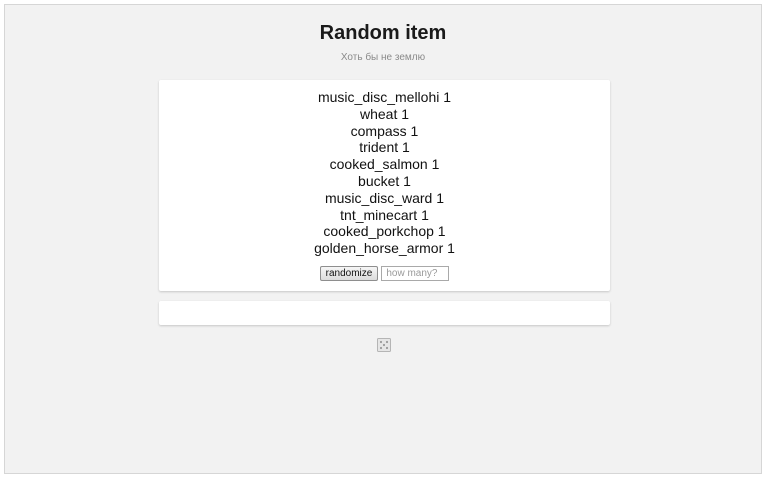  What do you see at coordinates (384, 248) in the screenshot?
I see `list-item: golden_horse_armor 1` at bounding box center [384, 248].